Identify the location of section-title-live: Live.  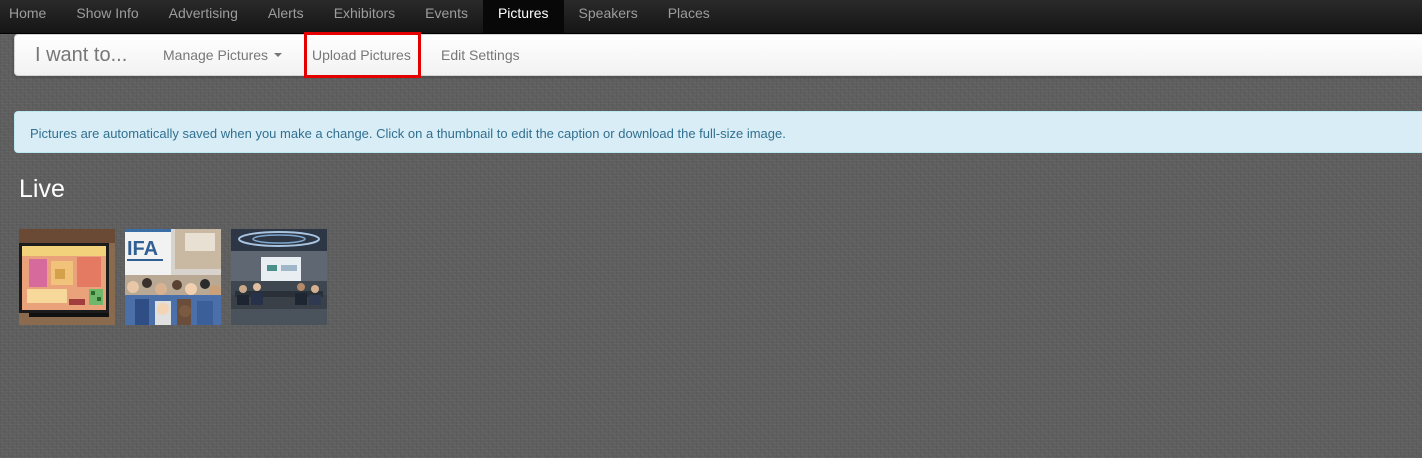
(42, 189).